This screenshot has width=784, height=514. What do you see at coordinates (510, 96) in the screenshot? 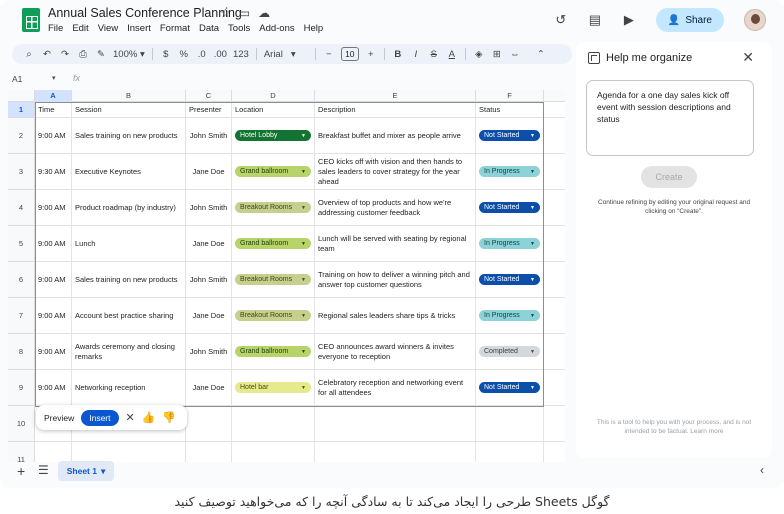
I see `column-header-f: F` at bounding box center [510, 96].